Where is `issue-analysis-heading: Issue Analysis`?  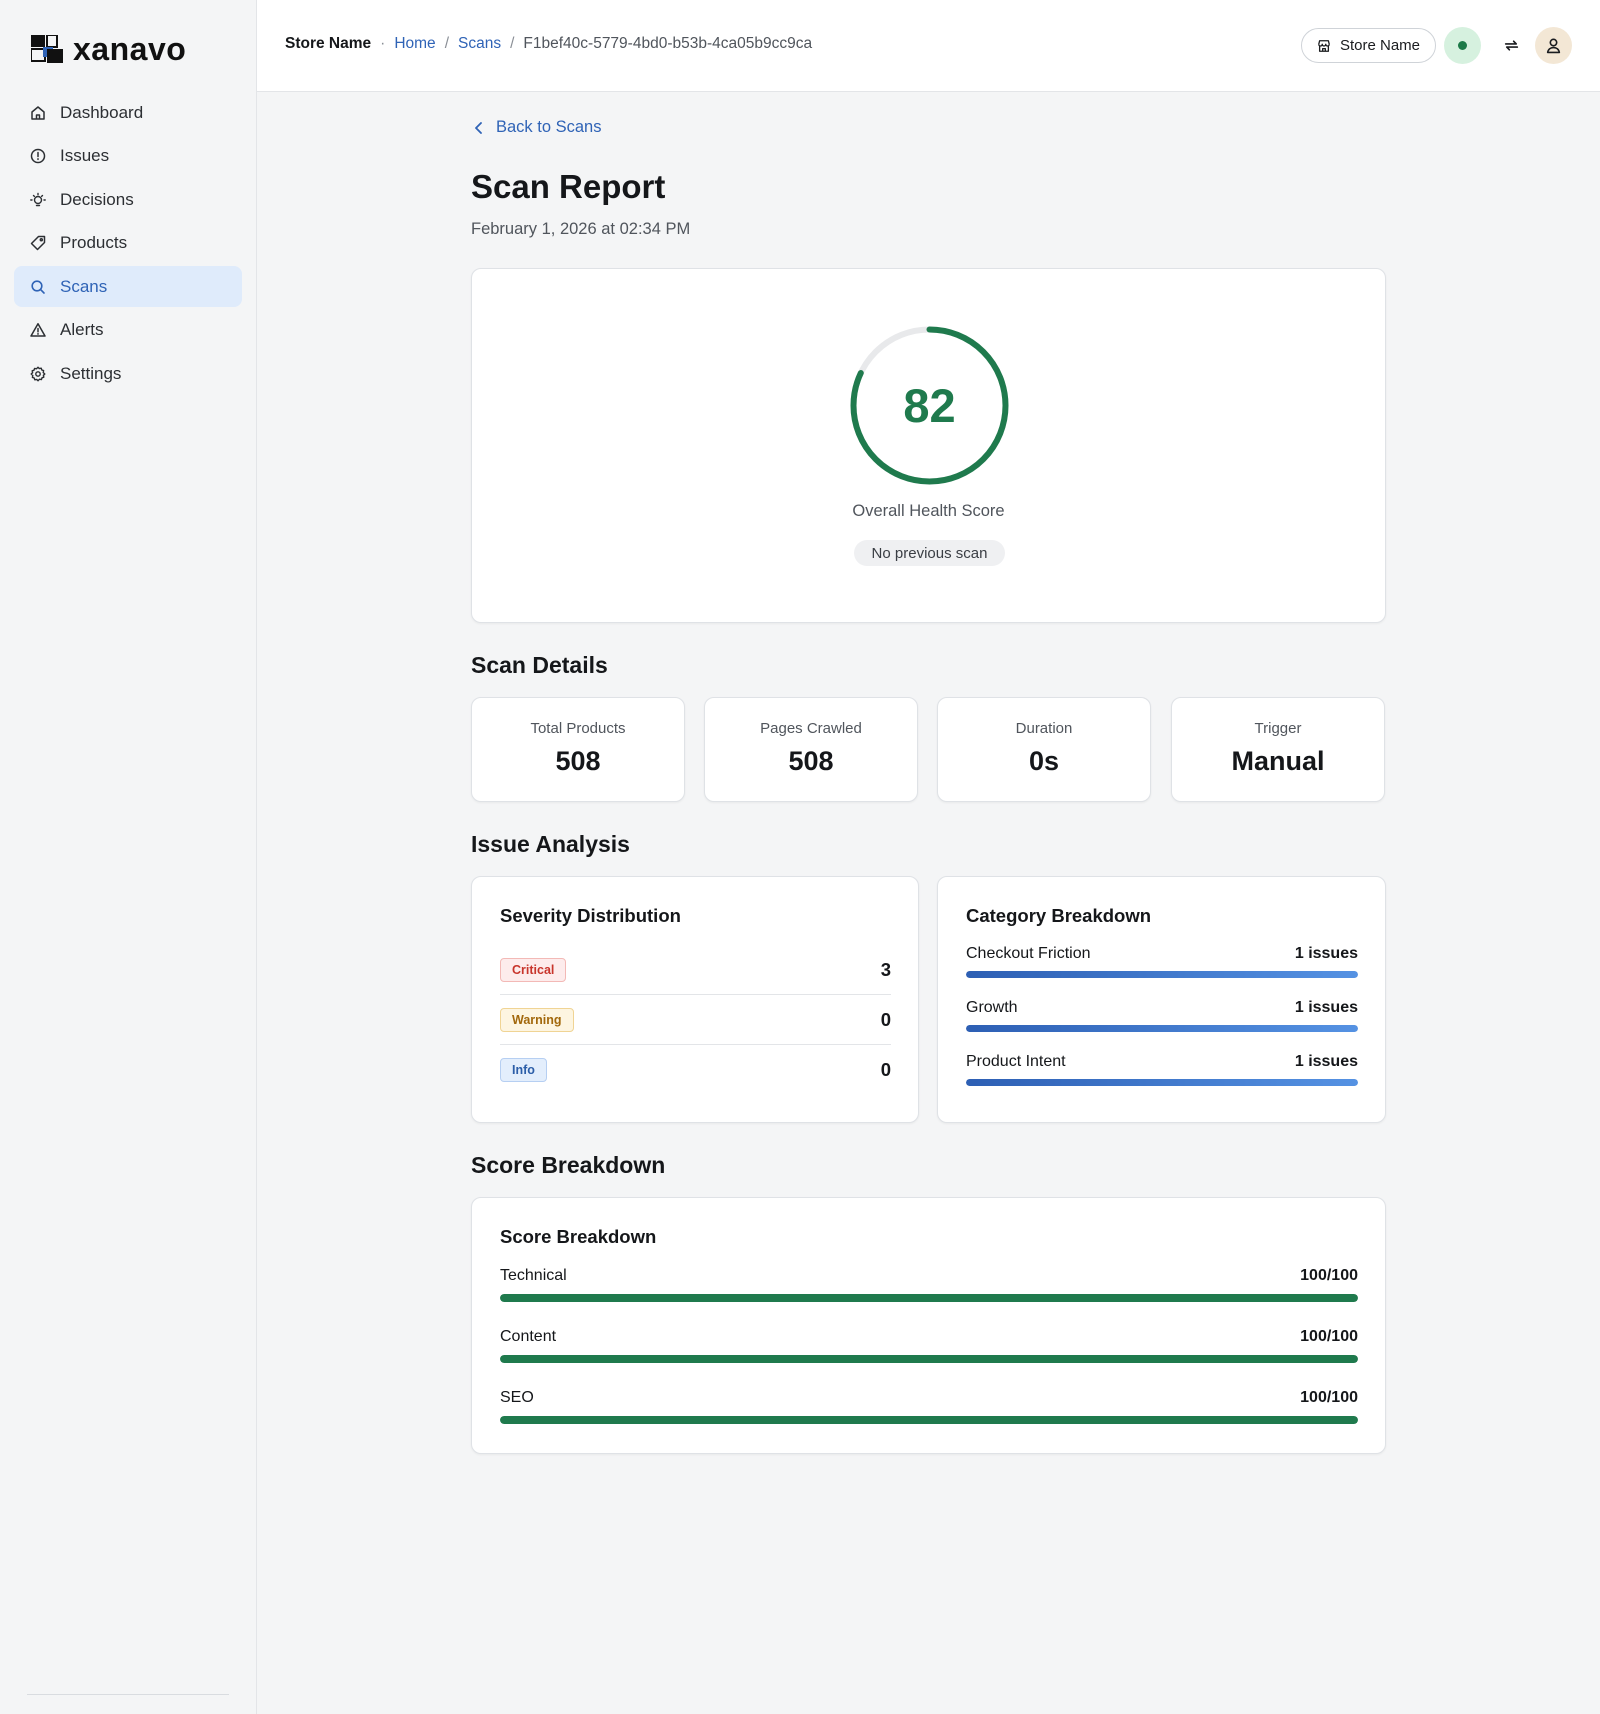
issue-analysis-heading: Issue Analysis is located at coordinates (550, 844).